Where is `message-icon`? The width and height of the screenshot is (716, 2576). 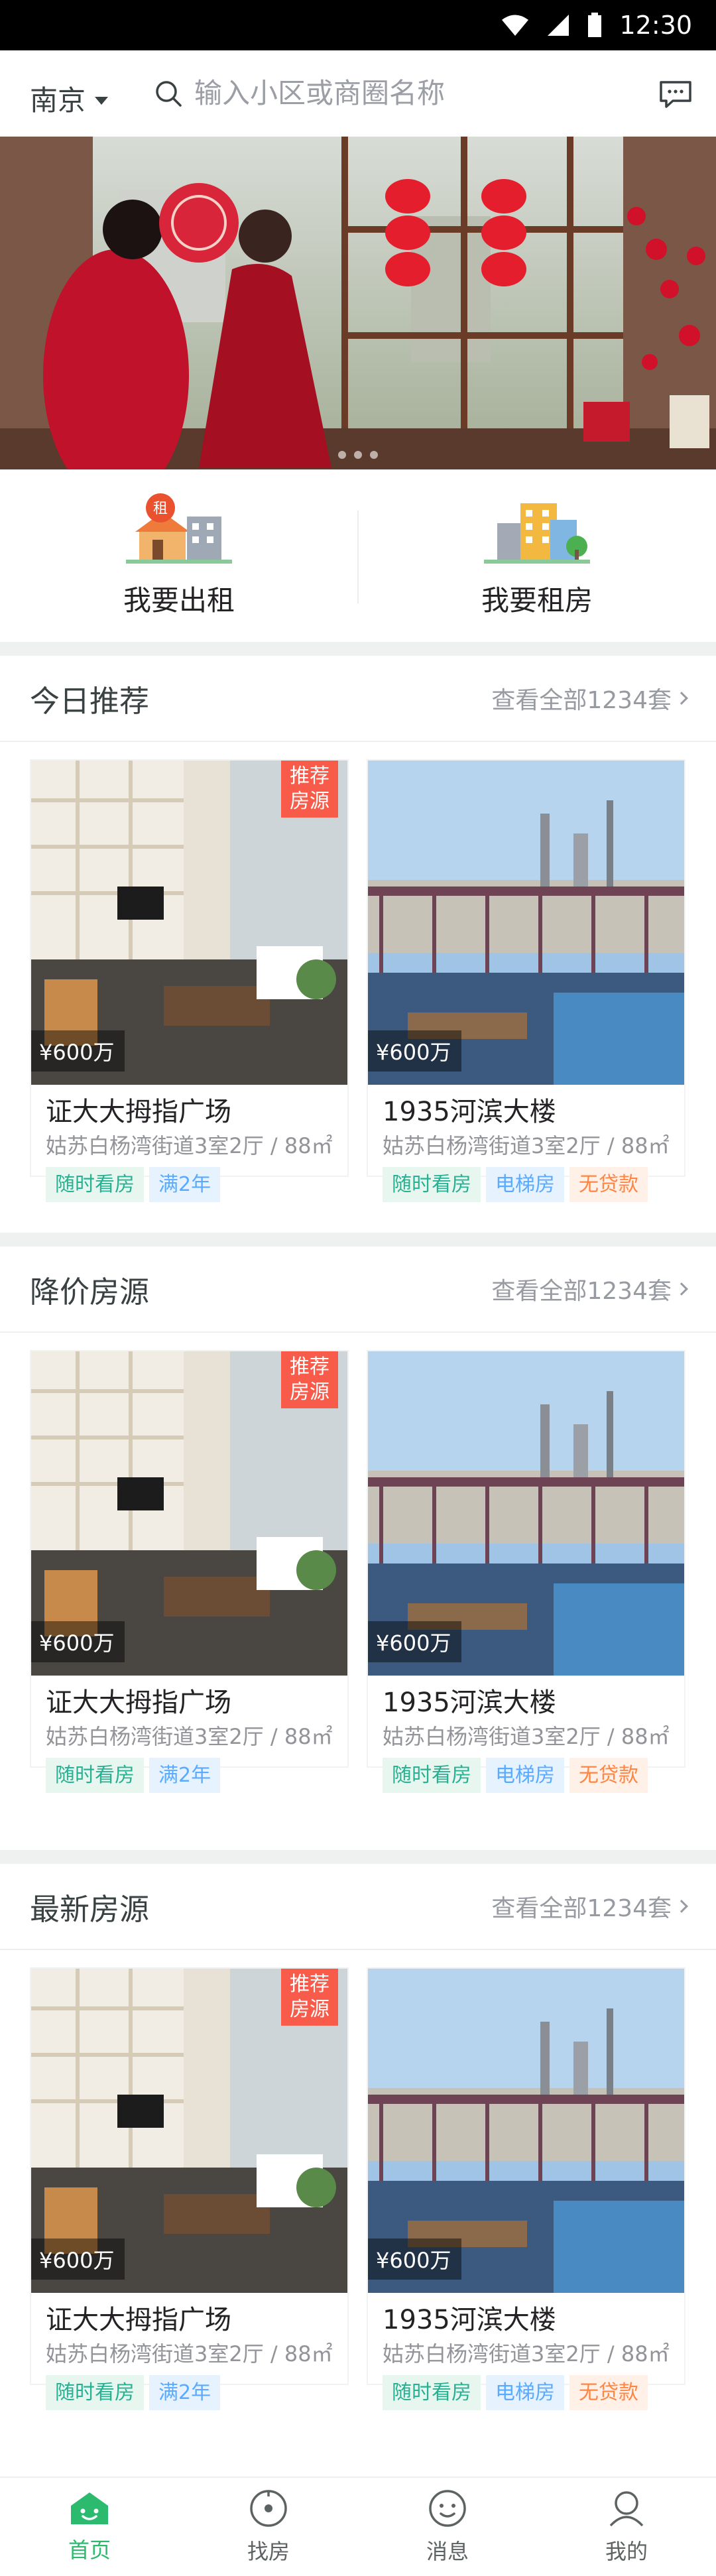
message-icon is located at coordinates (447, 2508).